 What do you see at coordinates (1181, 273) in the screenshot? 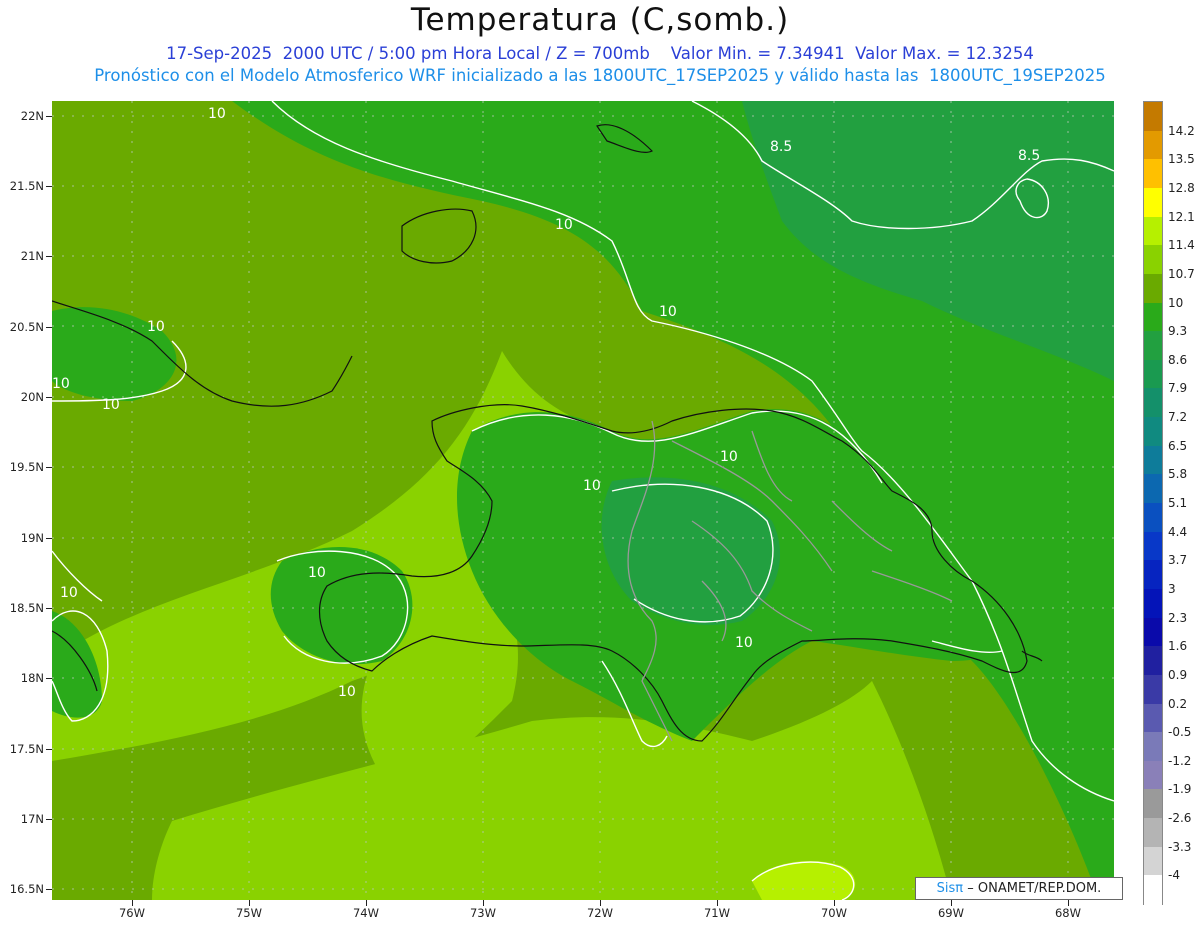
I see `colorbar-label: 10.7` at bounding box center [1181, 273].